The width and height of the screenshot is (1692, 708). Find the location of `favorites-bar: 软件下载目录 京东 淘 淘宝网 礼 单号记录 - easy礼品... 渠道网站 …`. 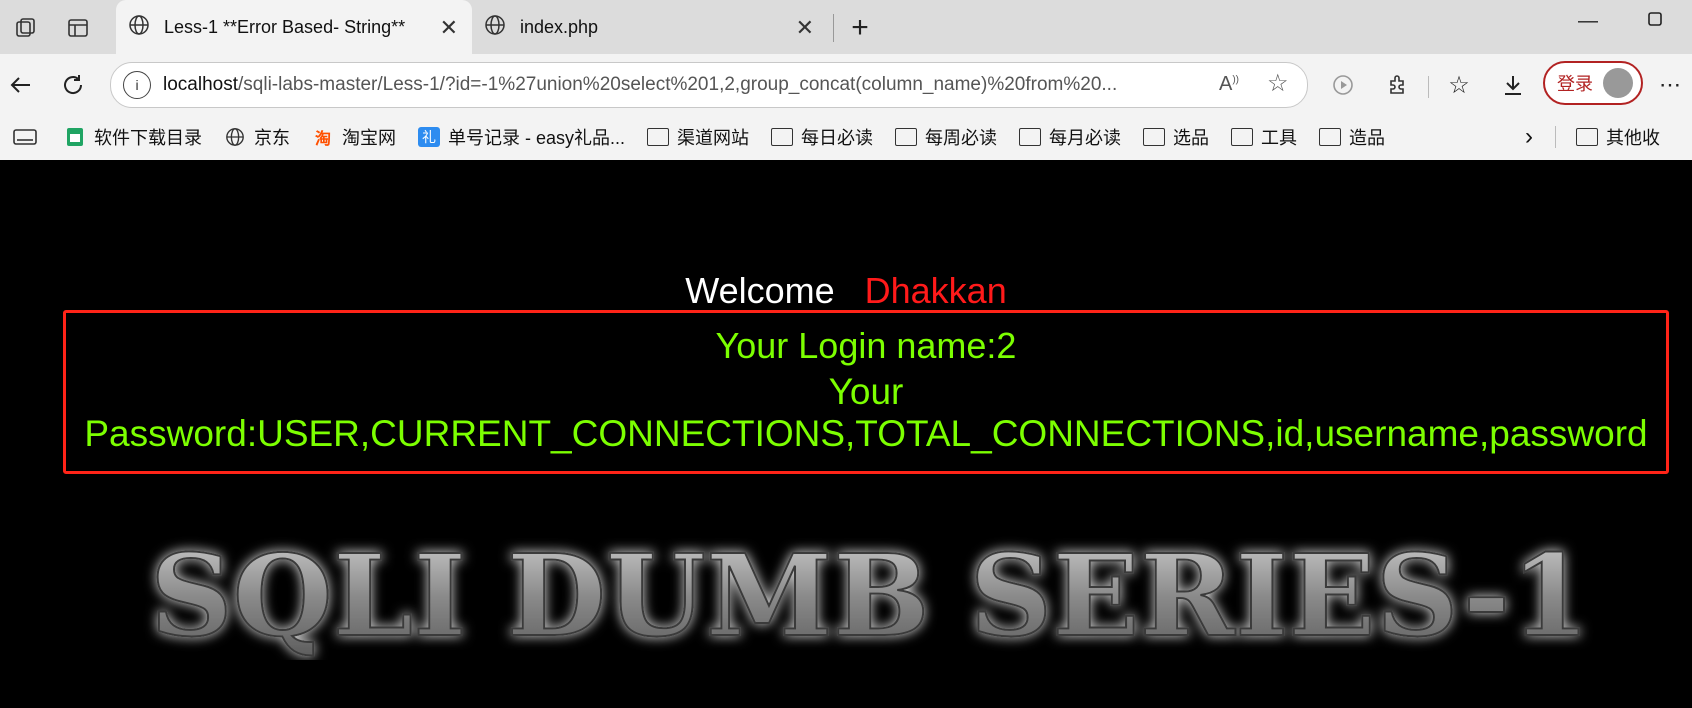

favorites-bar: 软件下载目录 京东 淘 淘宝网 礼 单号记录 - easy礼品... 渠道网站 … is located at coordinates (846, 137).